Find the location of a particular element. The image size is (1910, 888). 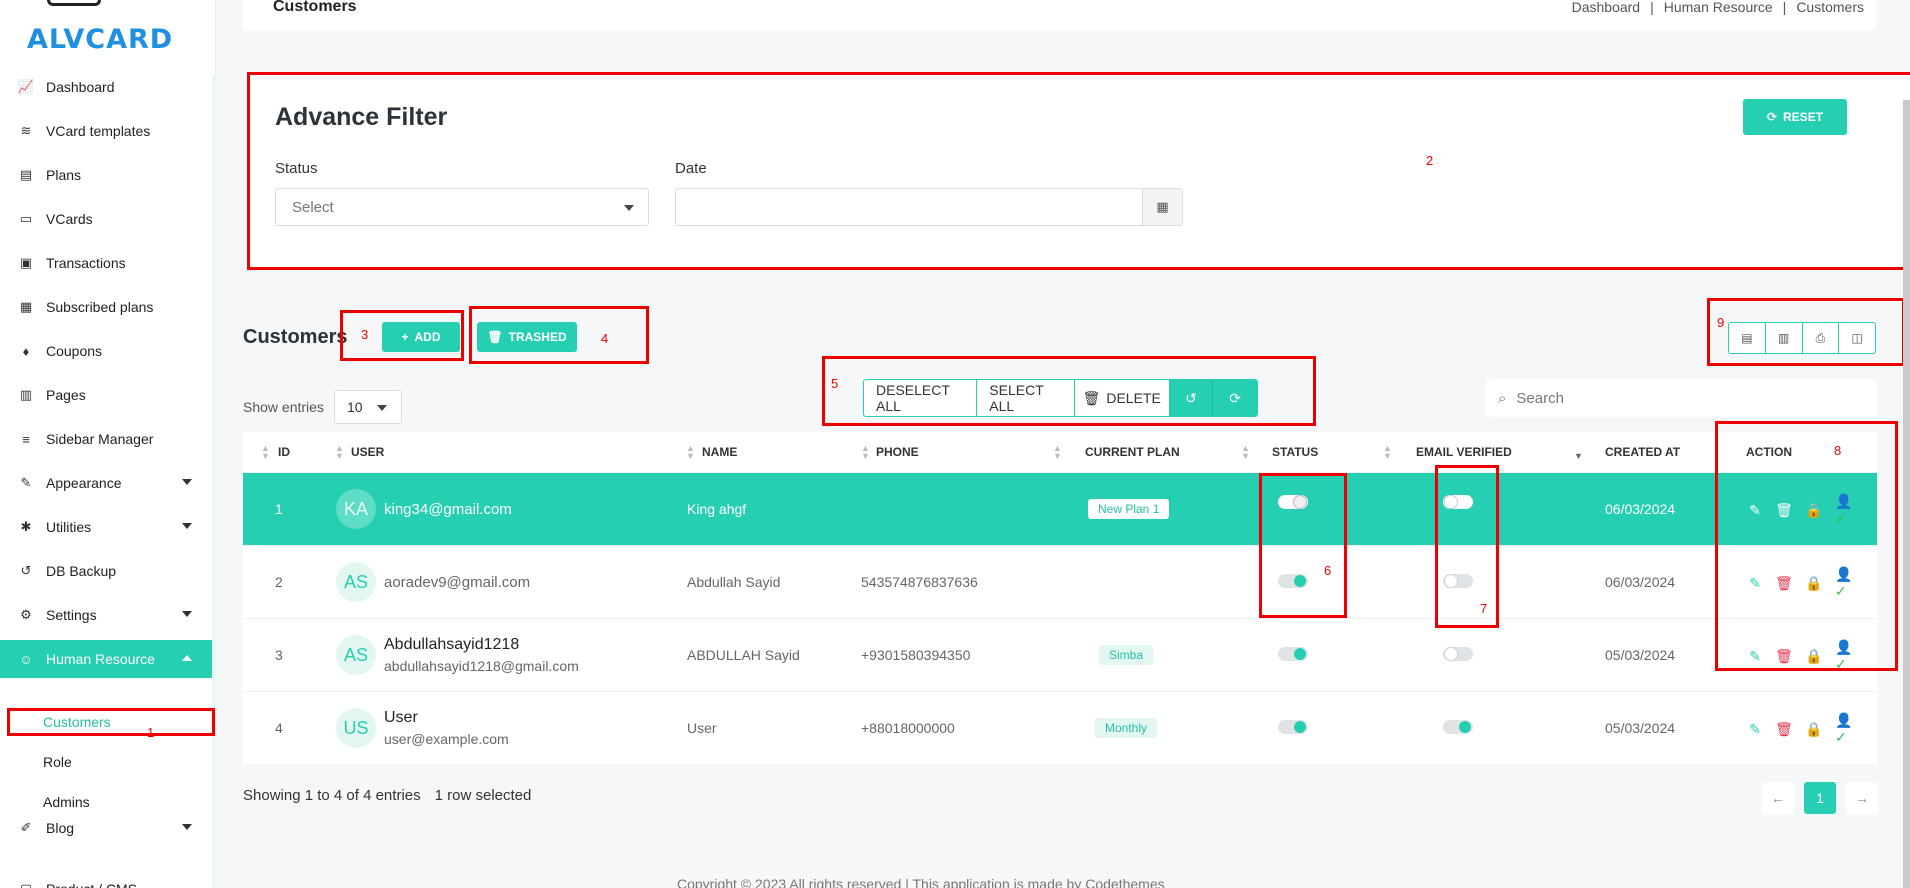

search-input: ⌕ Search is located at coordinates (1681, 398).